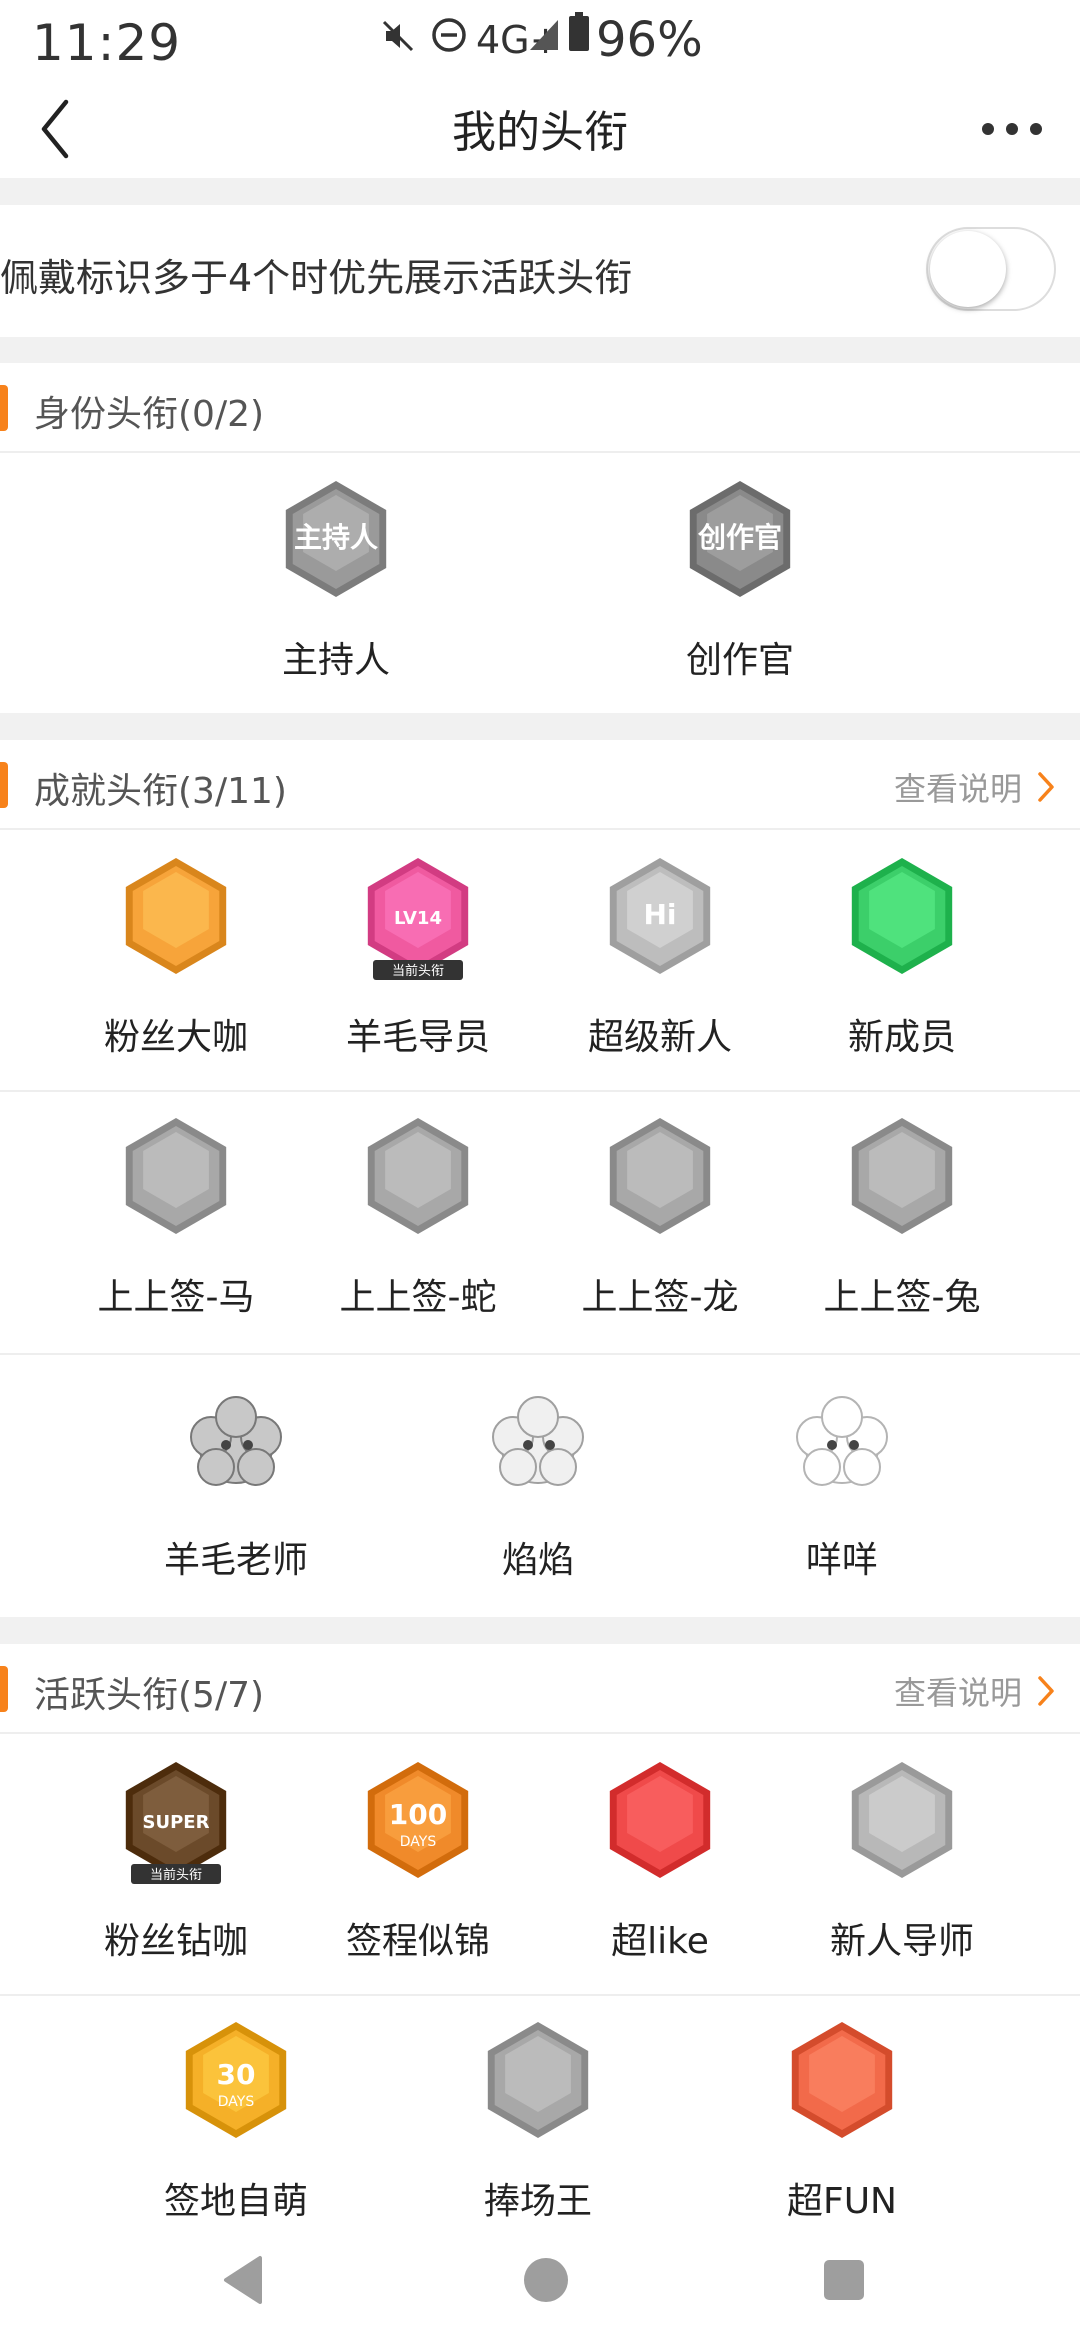 Image resolution: width=1080 pixels, height=2340 pixels. Describe the element at coordinates (537, 2201) in the screenshot. I see `badge-label: 捧场王` at that location.